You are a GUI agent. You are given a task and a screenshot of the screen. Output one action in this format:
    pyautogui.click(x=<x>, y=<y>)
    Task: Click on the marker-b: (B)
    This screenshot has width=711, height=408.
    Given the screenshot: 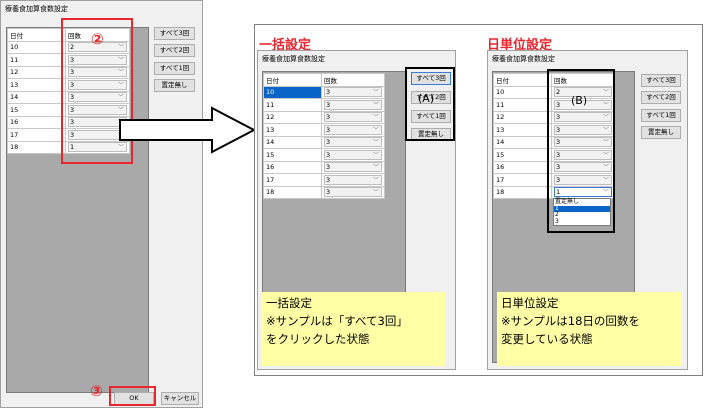 What is the action you would take?
    pyautogui.click(x=579, y=100)
    